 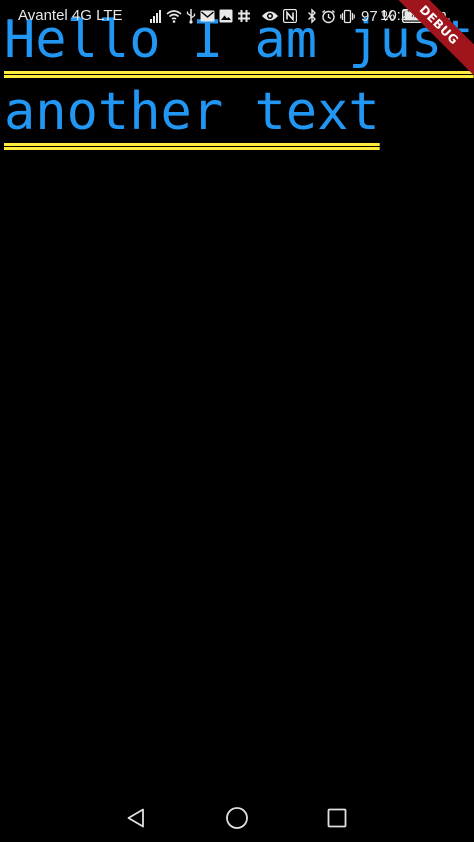 What do you see at coordinates (226, 16) in the screenshot?
I see `image-icon` at bounding box center [226, 16].